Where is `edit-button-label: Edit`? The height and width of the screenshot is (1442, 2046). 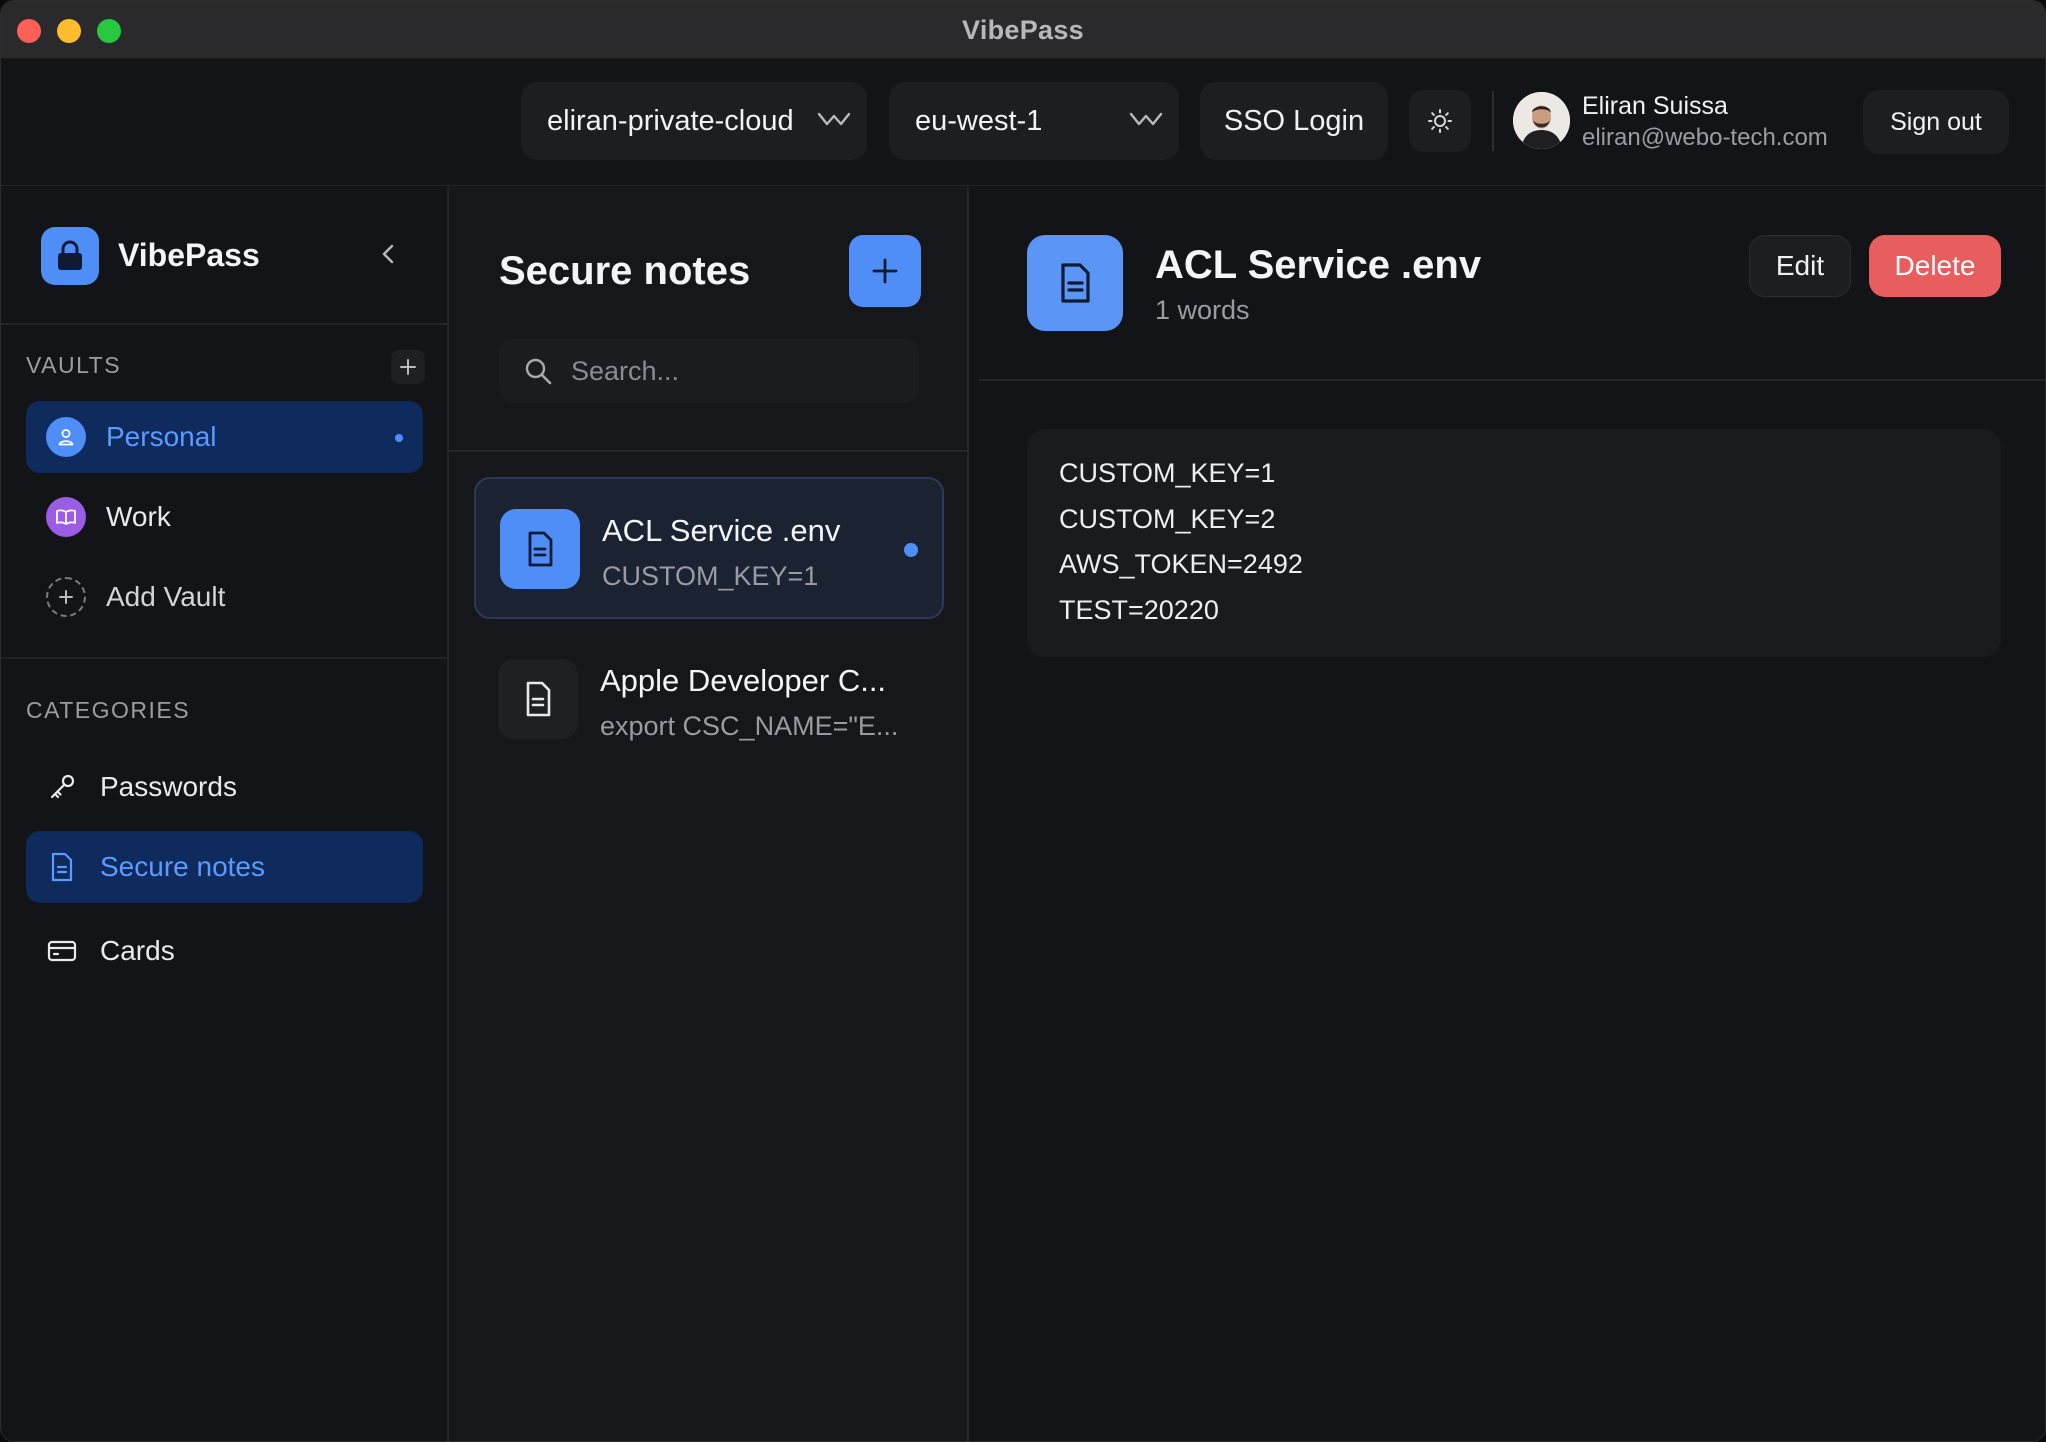 edit-button-label: Edit is located at coordinates (1800, 265).